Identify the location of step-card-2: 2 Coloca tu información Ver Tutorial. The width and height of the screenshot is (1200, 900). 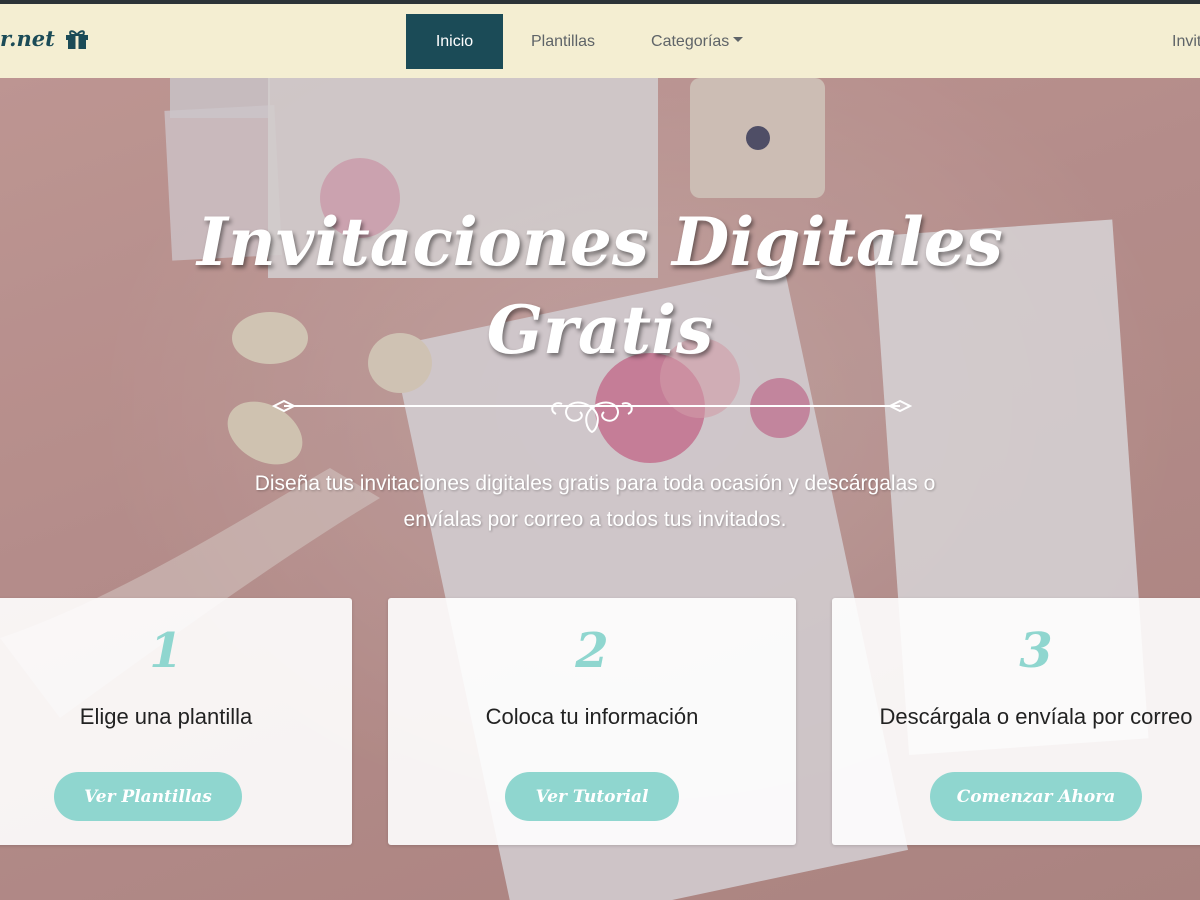
(592, 721).